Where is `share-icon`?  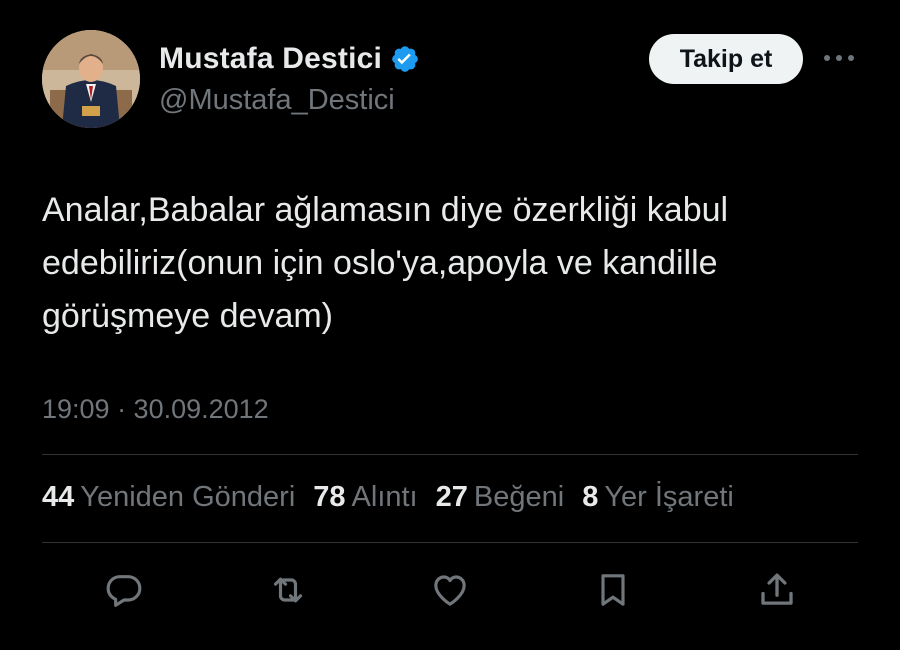 share-icon is located at coordinates (777, 590).